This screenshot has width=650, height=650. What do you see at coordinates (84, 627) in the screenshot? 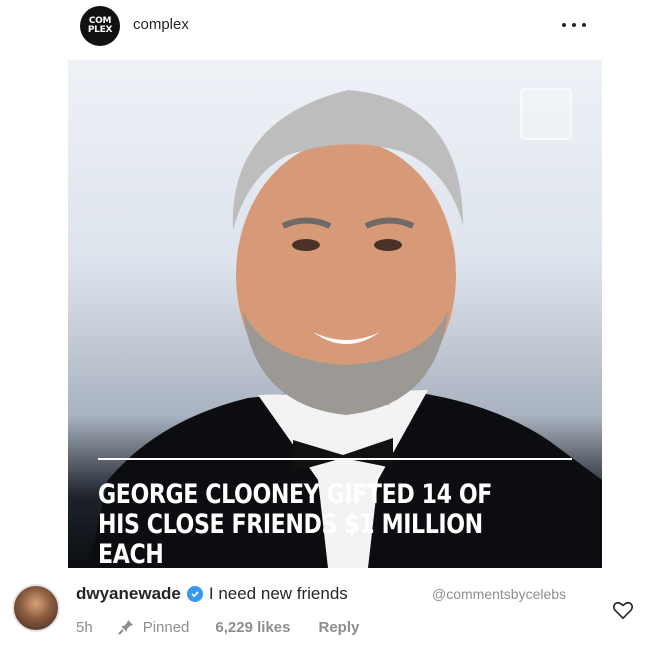
I see `comment-time: 5h` at bounding box center [84, 627].